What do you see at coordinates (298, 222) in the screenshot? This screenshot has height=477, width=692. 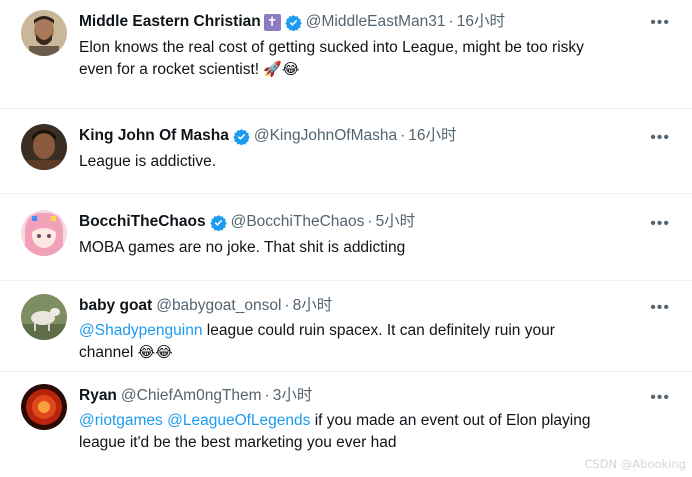 I see `handle: @BocchiTheChaos` at bounding box center [298, 222].